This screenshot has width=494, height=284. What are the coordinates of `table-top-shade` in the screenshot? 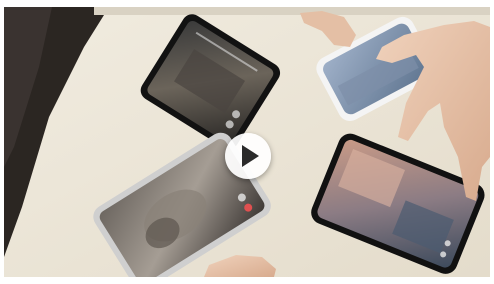 It's located at (292, 11).